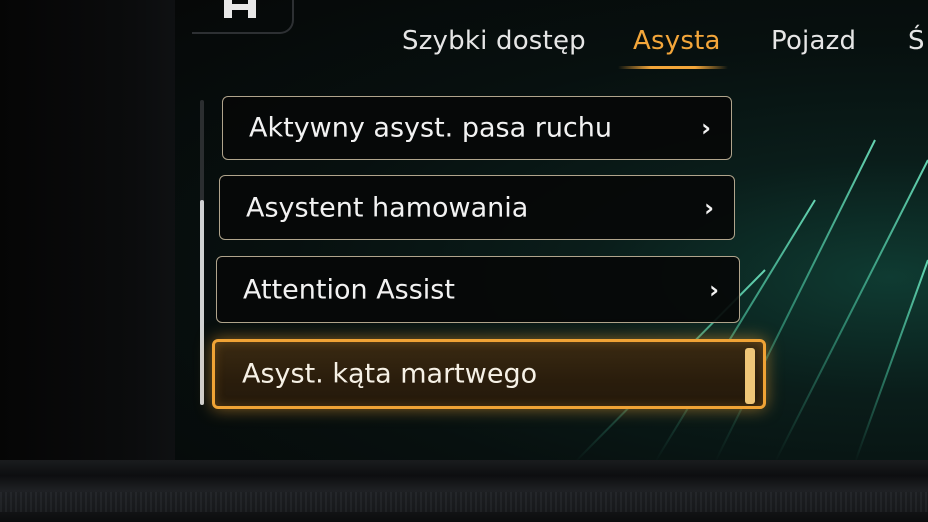  I want to click on home-icon, so click(240, 9).